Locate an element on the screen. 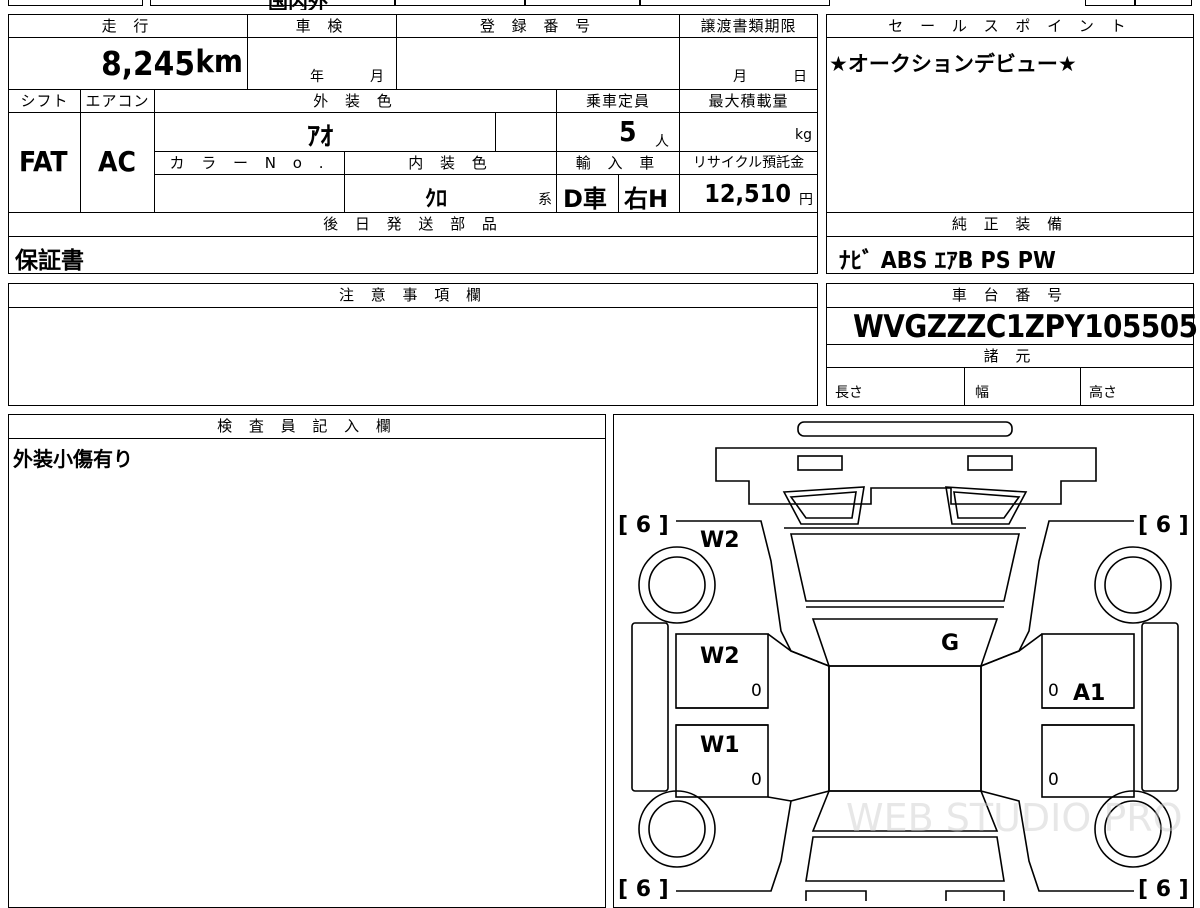 The height and width of the screenshot is (908, 1200). wheel-rear-left is located at coordinates (677, 829).